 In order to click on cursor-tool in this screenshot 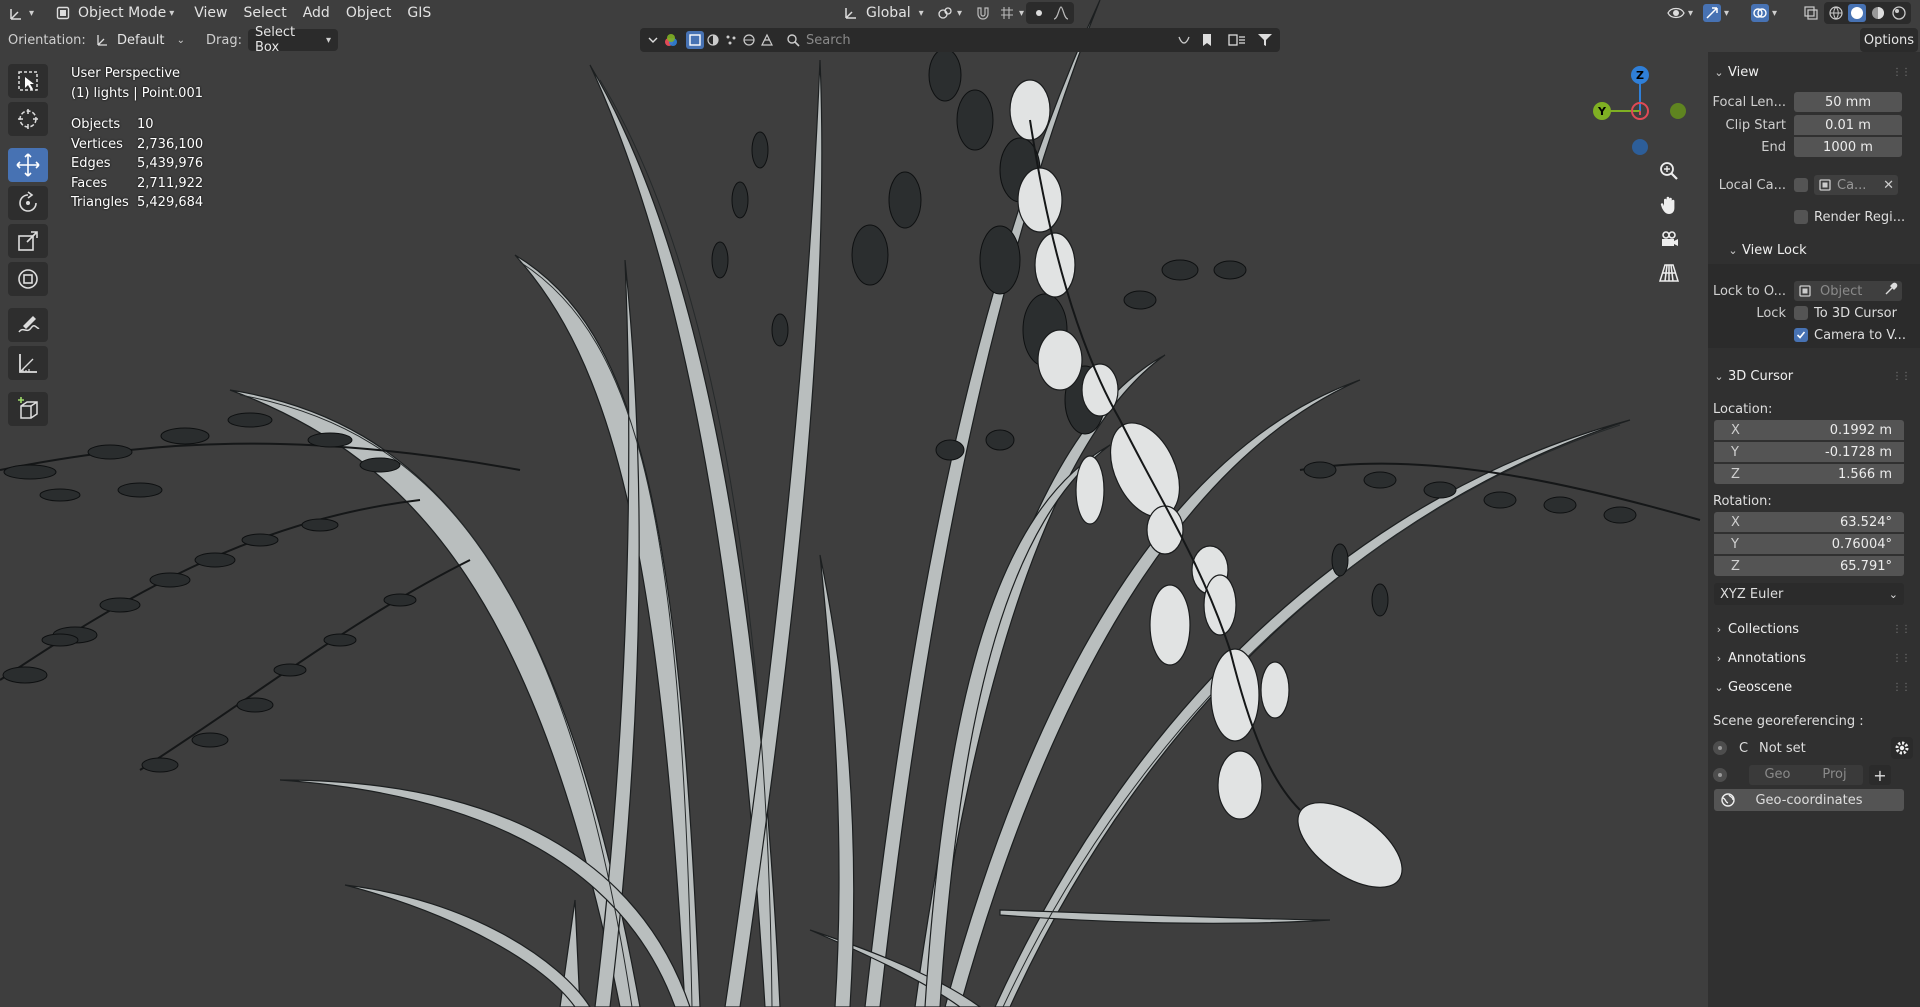, I will do `click(28, 119)`.